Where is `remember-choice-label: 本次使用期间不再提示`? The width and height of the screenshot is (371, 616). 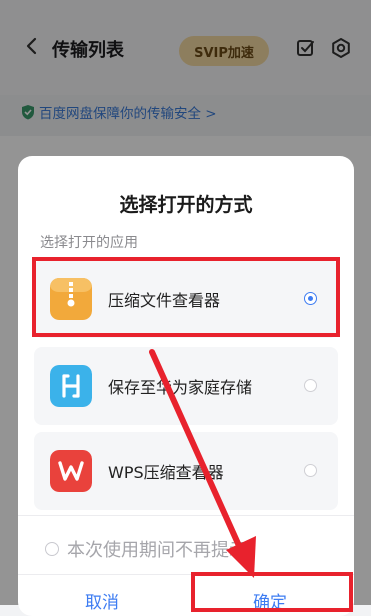 remember-choice-label: 本次使用期间不再提示 is located at coordinates (157, 550).